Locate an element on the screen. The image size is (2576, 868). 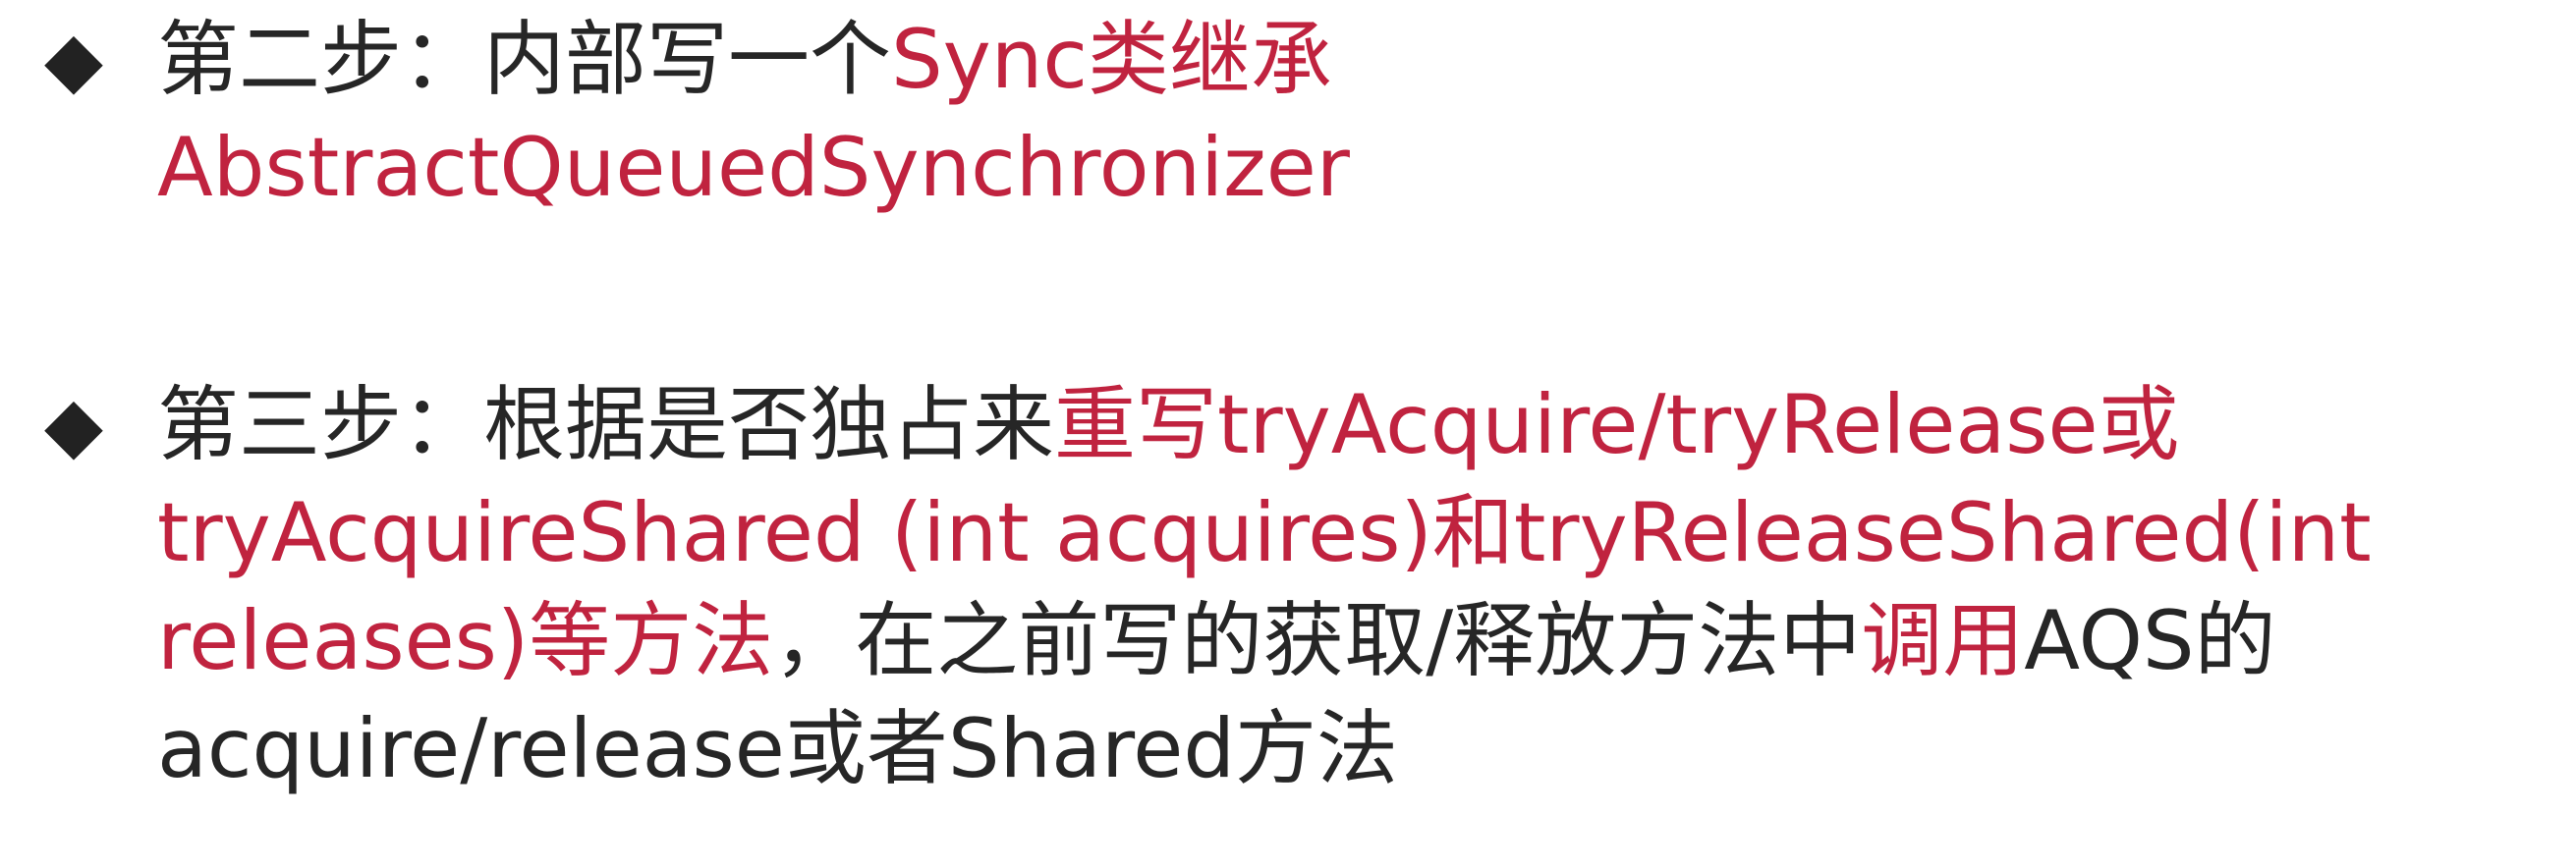
text-line: AbstractQueuedSynchronizer is located at coordinates (1346, 168).